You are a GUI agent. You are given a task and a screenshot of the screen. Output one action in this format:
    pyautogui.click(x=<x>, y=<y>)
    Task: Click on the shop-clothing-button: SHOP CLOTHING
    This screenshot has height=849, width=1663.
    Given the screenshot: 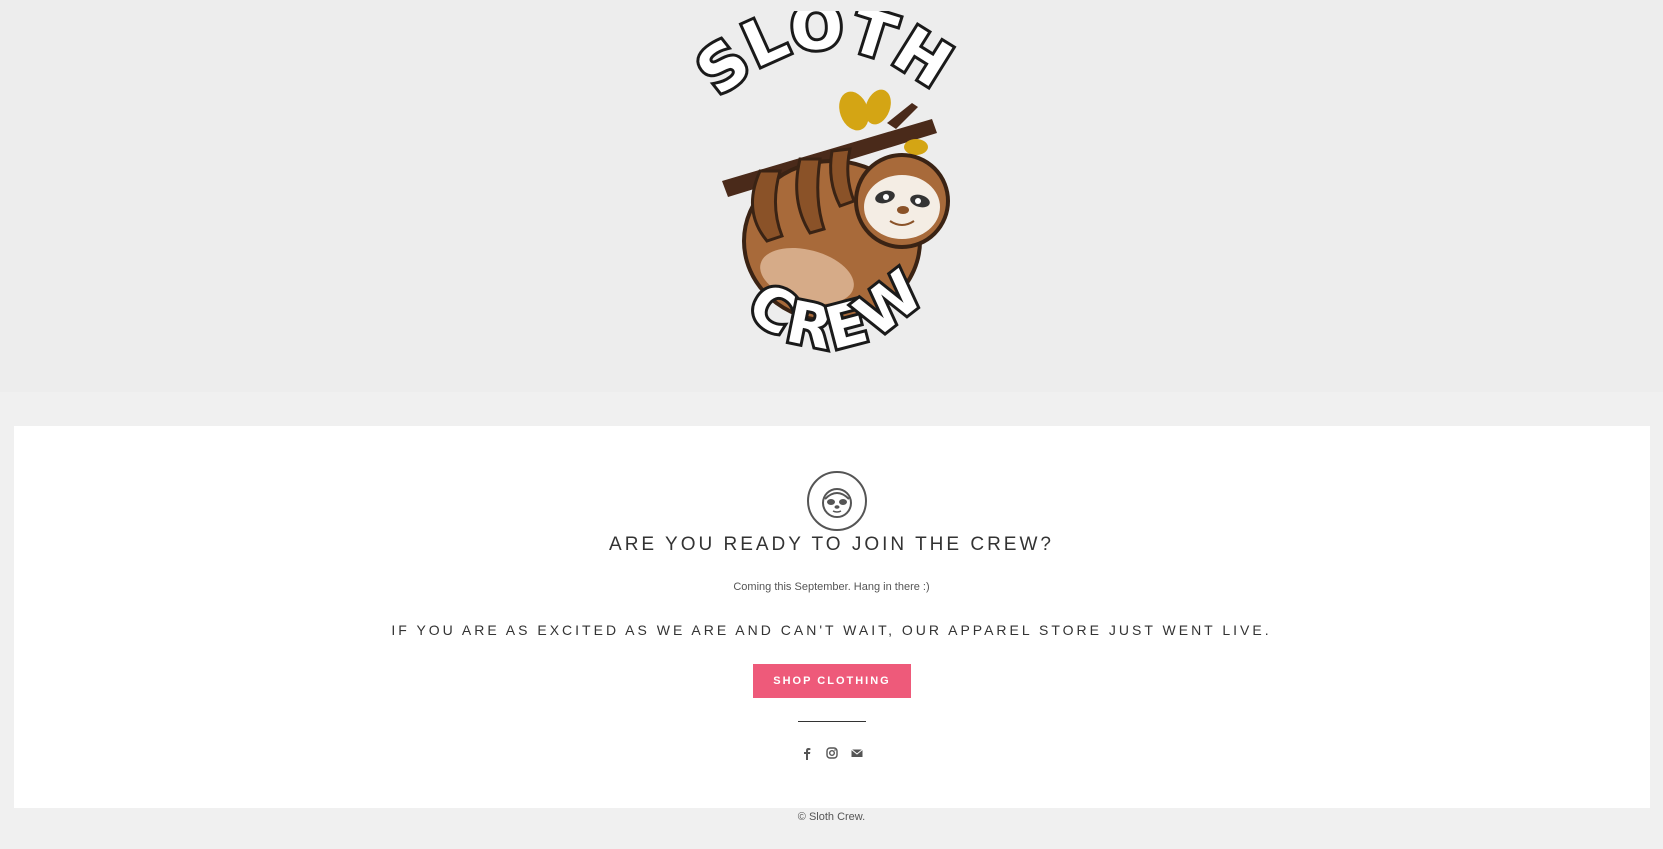 What is the action you would take?
    pyautogui.click(x=832, y=681)
    